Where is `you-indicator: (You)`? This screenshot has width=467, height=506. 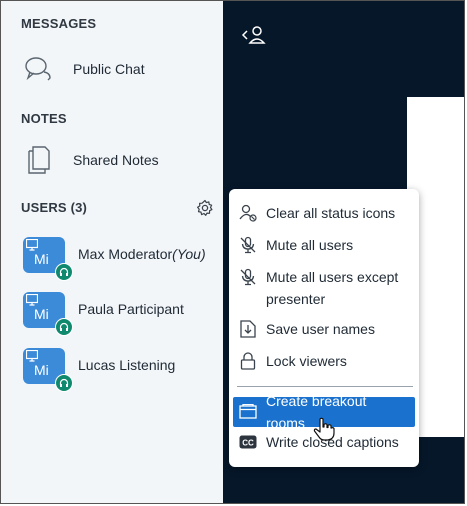 you-indicator: (You) is located at coordinates (189, 254).